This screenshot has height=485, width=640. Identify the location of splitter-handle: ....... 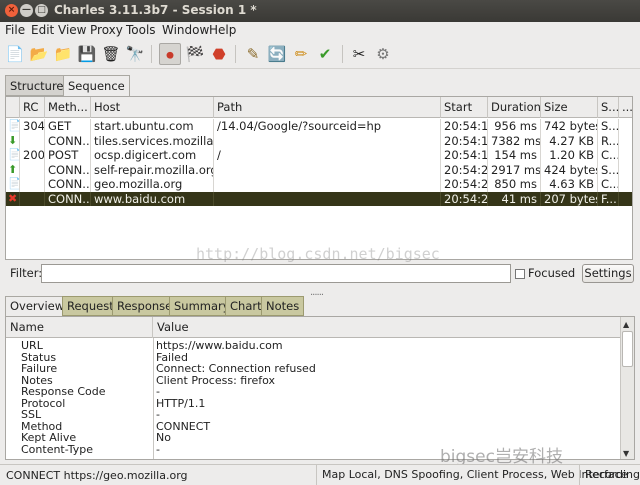
(317, 292).